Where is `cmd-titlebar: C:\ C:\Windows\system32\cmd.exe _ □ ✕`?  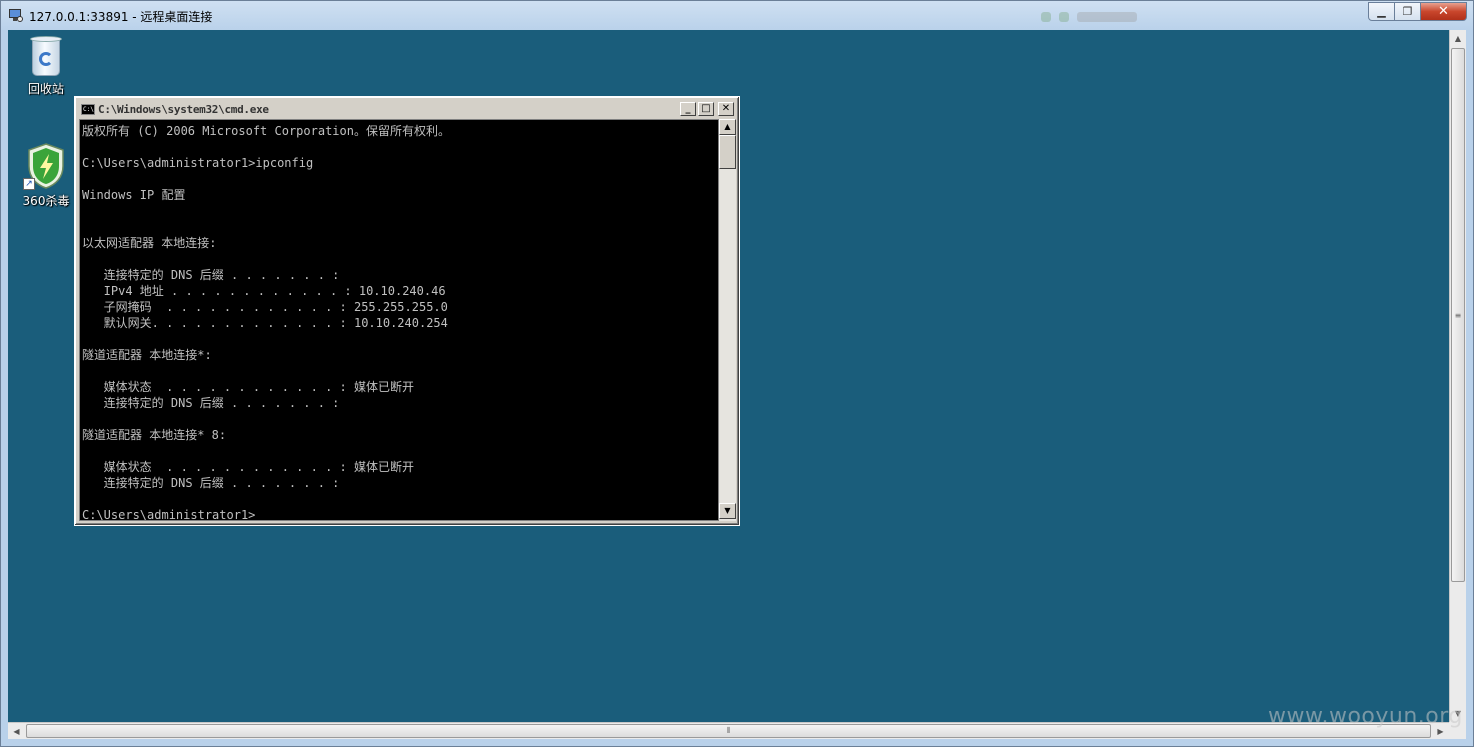 cmd-titlebar: C:\ C:\Windows\system32\cmd.exe _ □ ✕ is located at coordinates (407, 109).